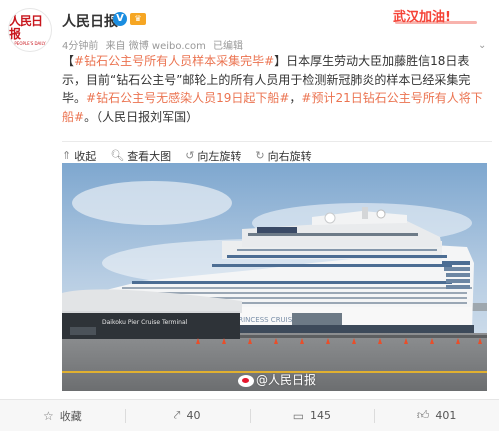  Describe the element at coordinates (482, 45) in the screenshot. I see `chevron-down-icon: ⌄` at that location.